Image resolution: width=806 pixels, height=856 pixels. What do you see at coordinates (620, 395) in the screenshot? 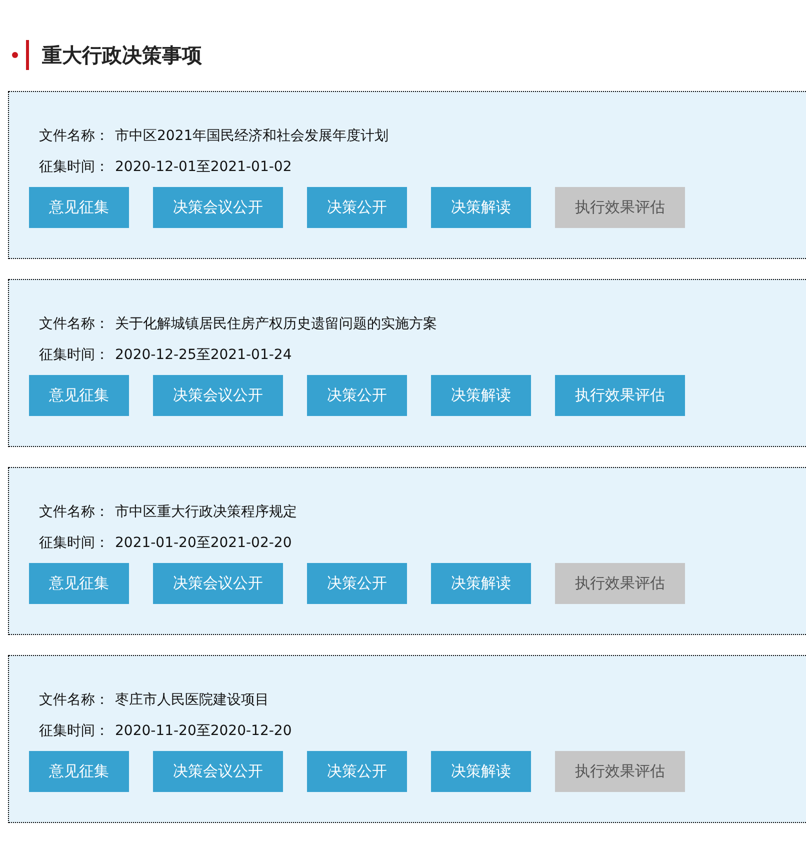
I see `action-button: 执行效果评估` at bounding box center [620, 395].